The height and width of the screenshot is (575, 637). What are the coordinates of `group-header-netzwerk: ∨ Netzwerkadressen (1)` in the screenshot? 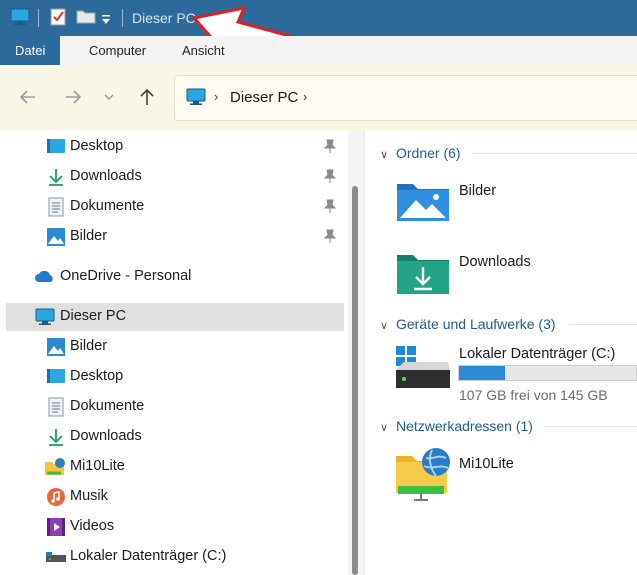 It's located at (456, 426).